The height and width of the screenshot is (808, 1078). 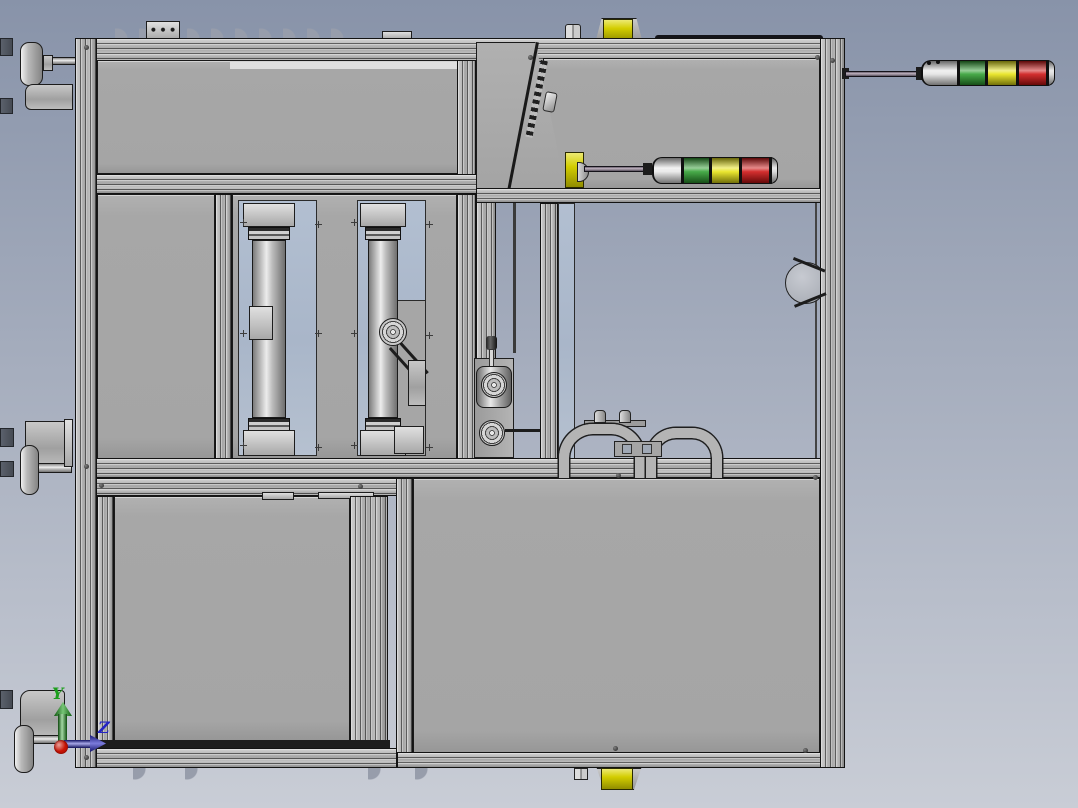 I want to click on lower-post-group, so click(x=369, y=622).